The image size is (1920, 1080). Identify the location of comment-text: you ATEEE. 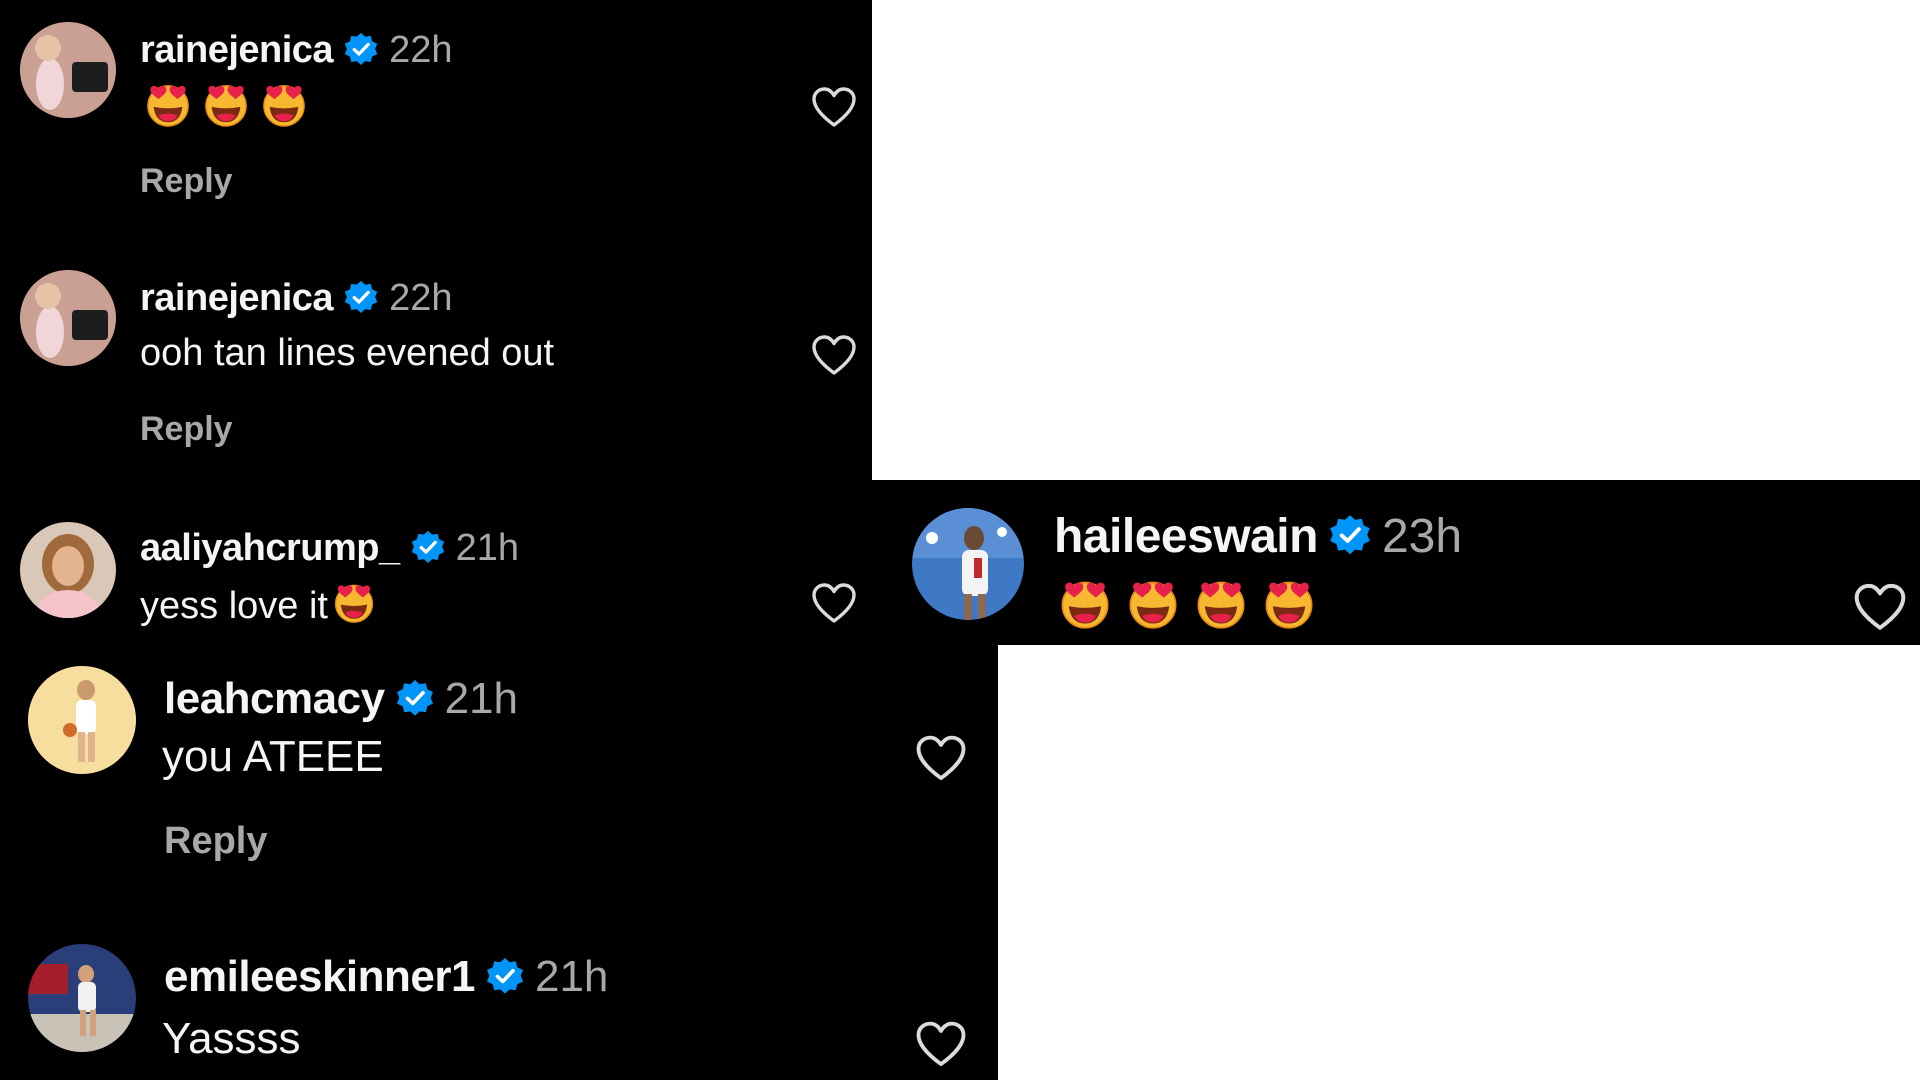
(273, 756).